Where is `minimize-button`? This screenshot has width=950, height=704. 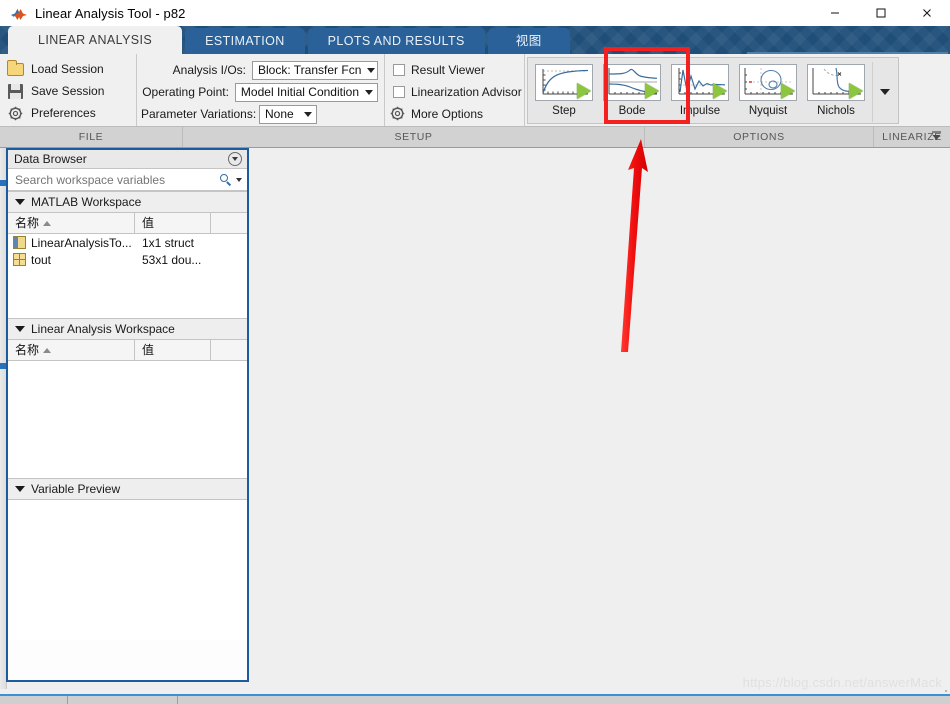 minimize-button is located at coordinates (835, 13).